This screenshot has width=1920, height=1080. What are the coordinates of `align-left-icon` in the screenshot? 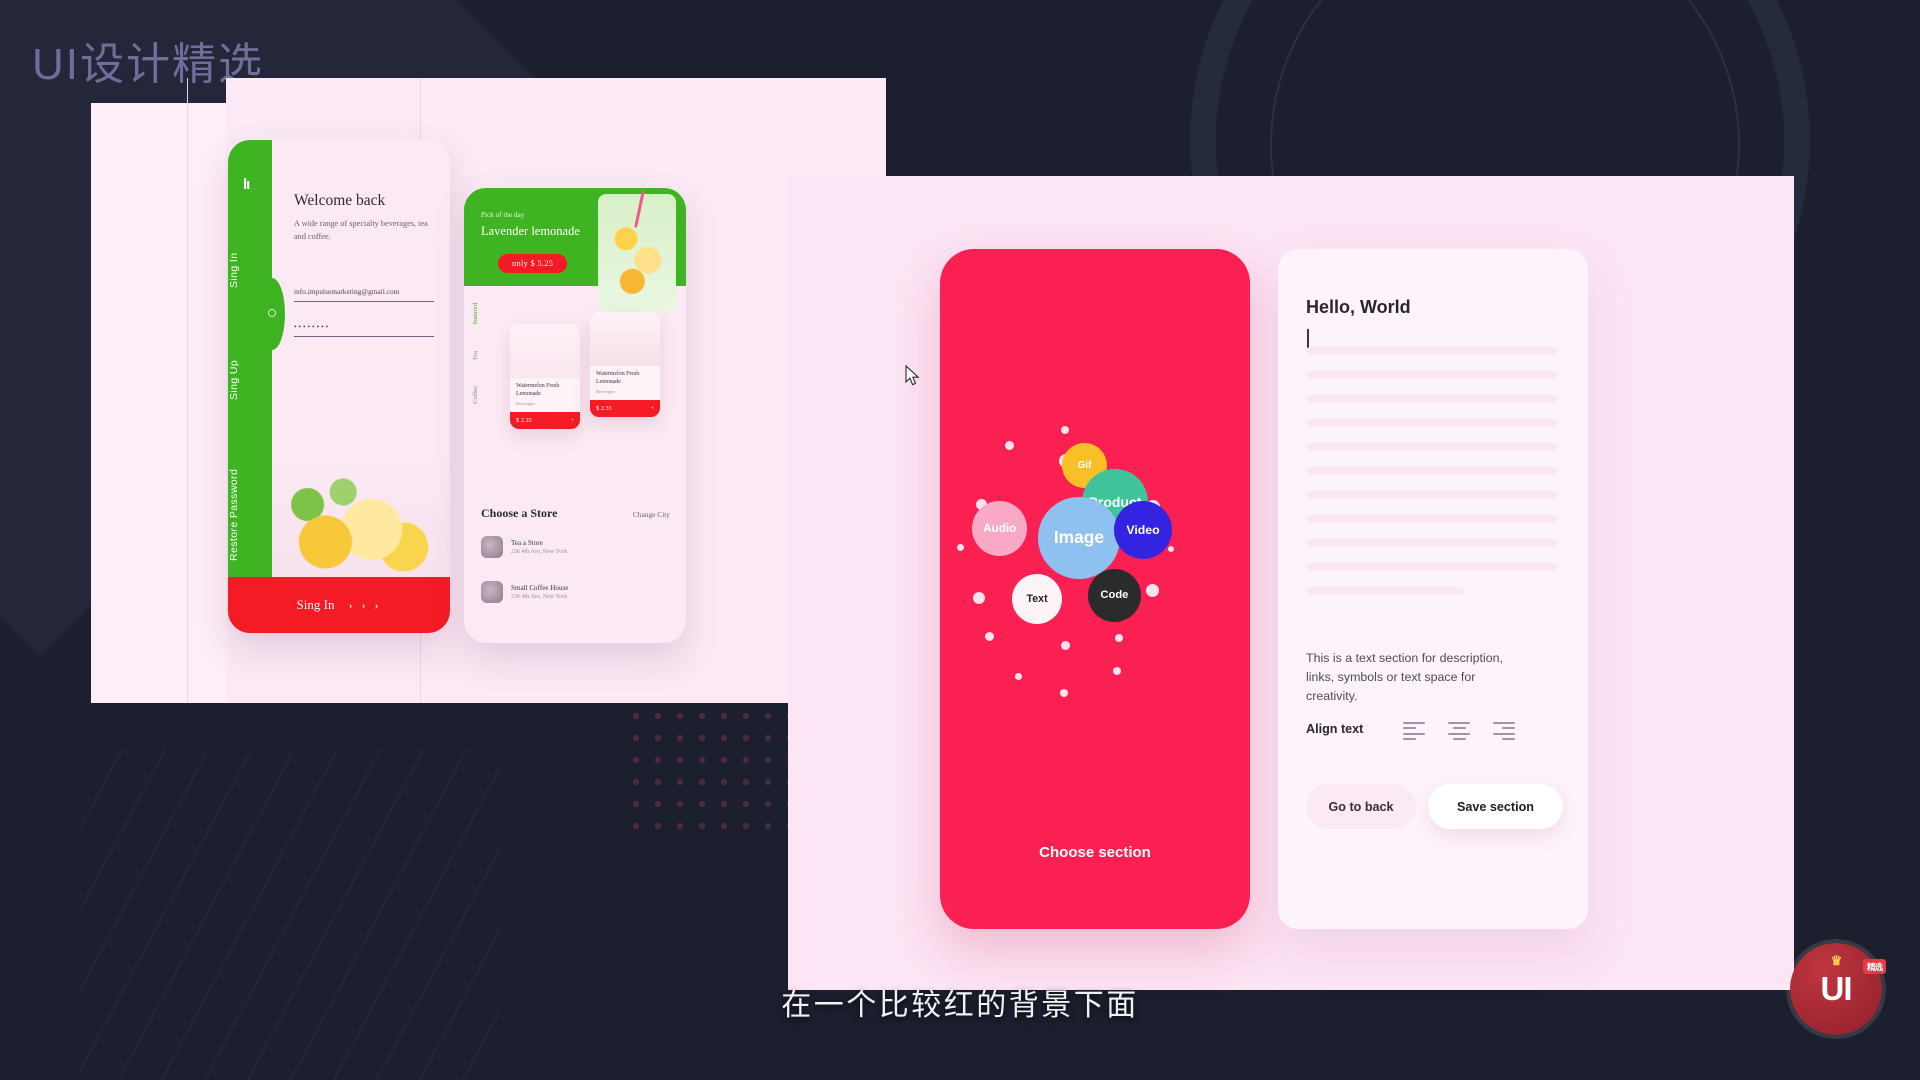 It's located at (1414, 733).